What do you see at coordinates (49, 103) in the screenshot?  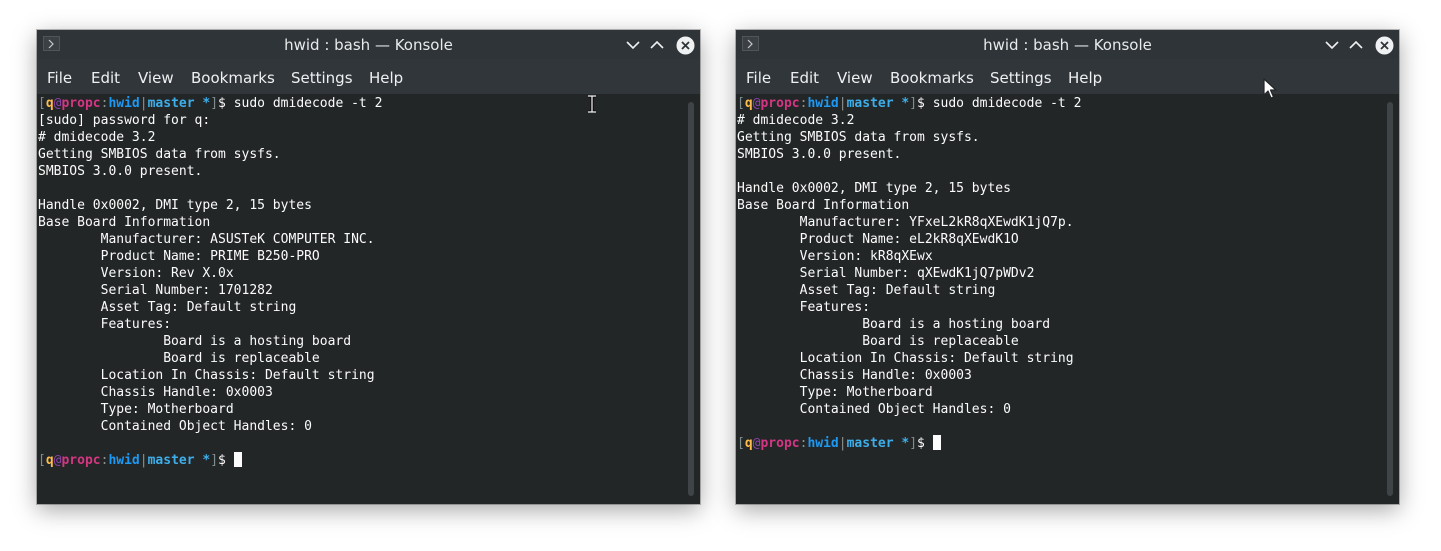 I see `prompt-user: q` at bounding box center [49, 103].